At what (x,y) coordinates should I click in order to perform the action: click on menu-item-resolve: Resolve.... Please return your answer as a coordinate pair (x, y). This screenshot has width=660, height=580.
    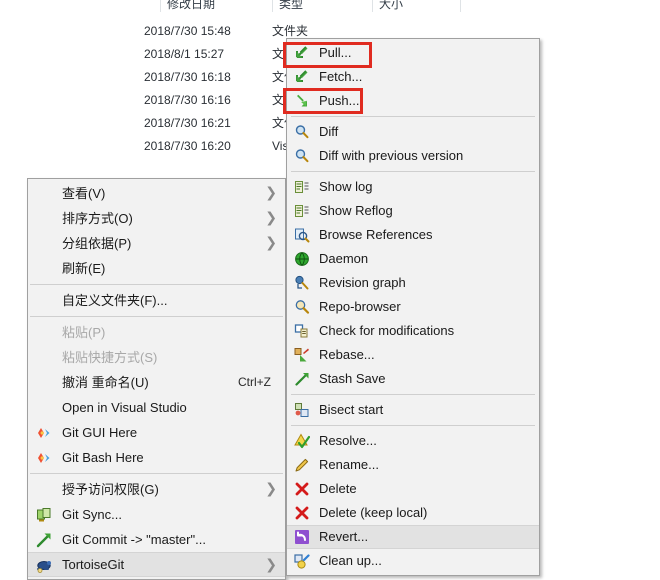
    Looking at the image, I should click on (413, 441).